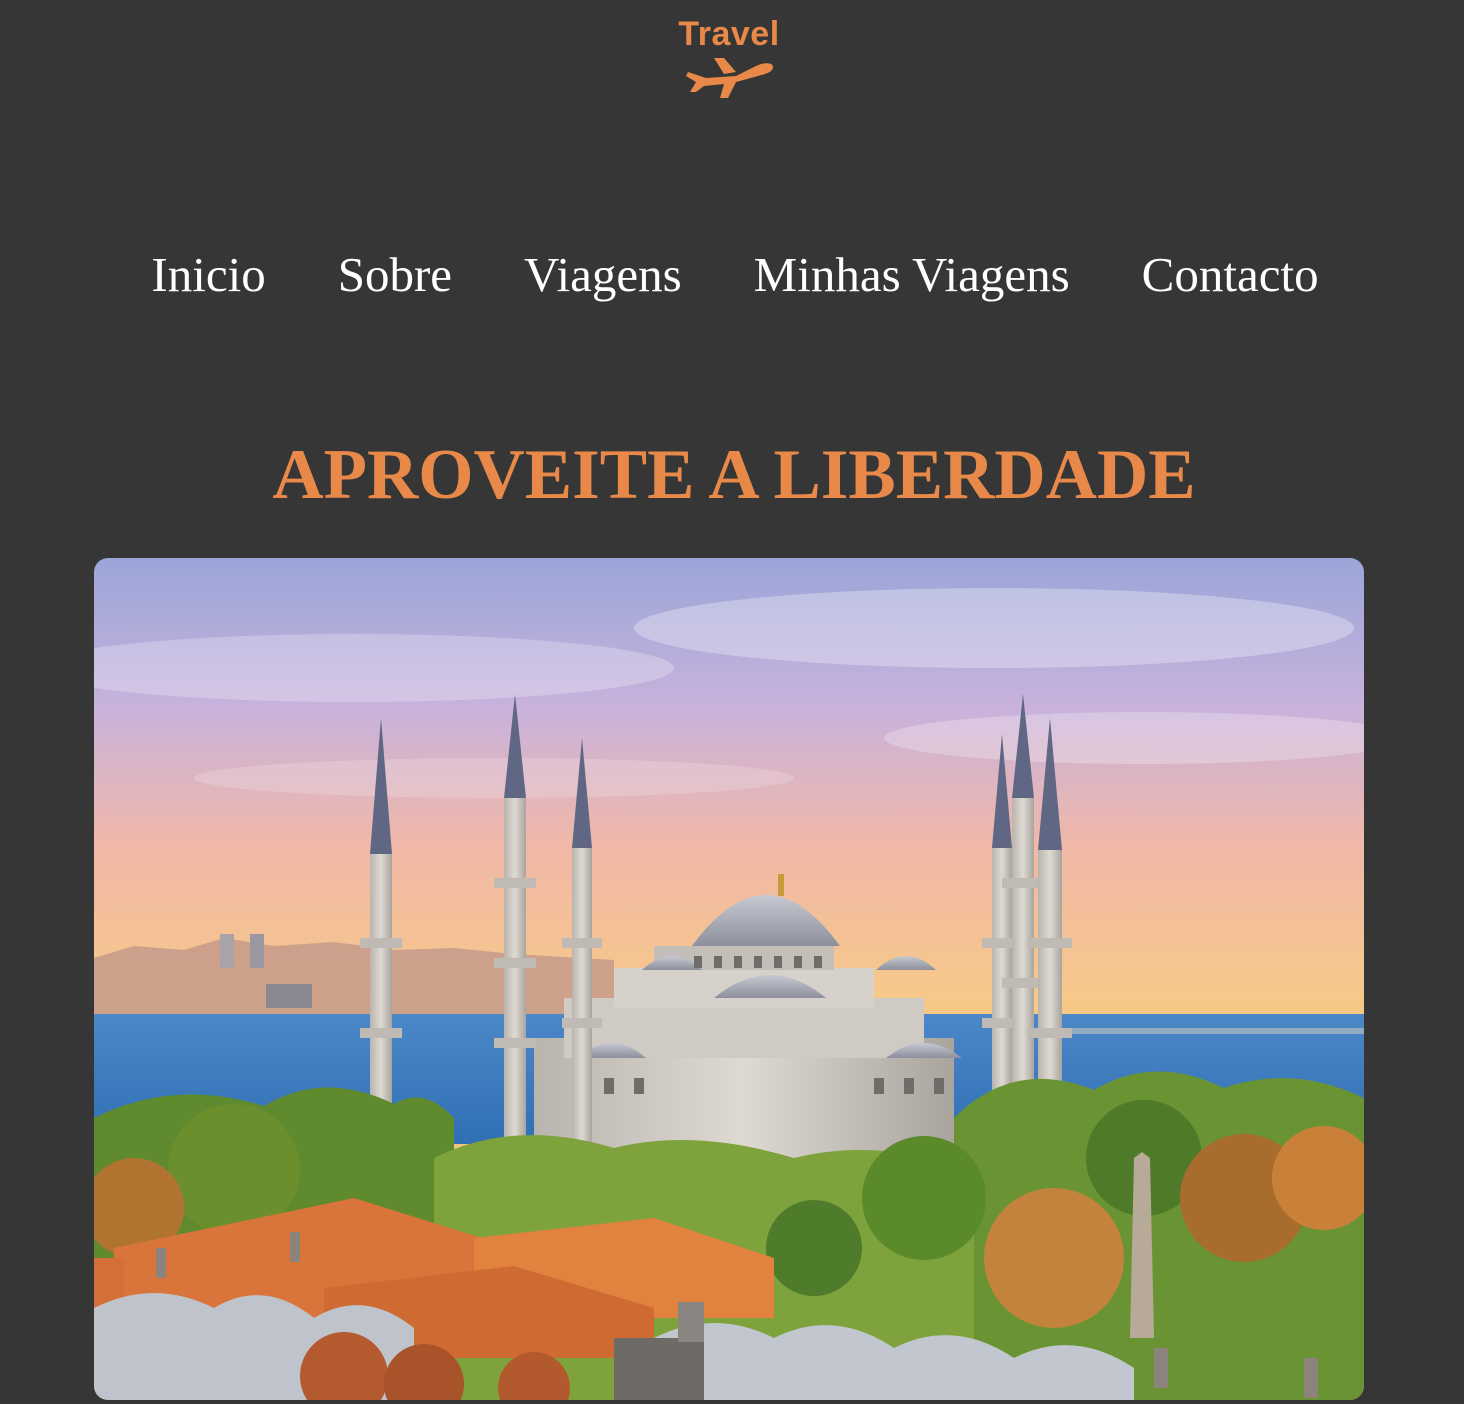  Describe the element at coordinates (395, 275) in the screenshot. I see `nav-item-sobre: Sobre` at that location.